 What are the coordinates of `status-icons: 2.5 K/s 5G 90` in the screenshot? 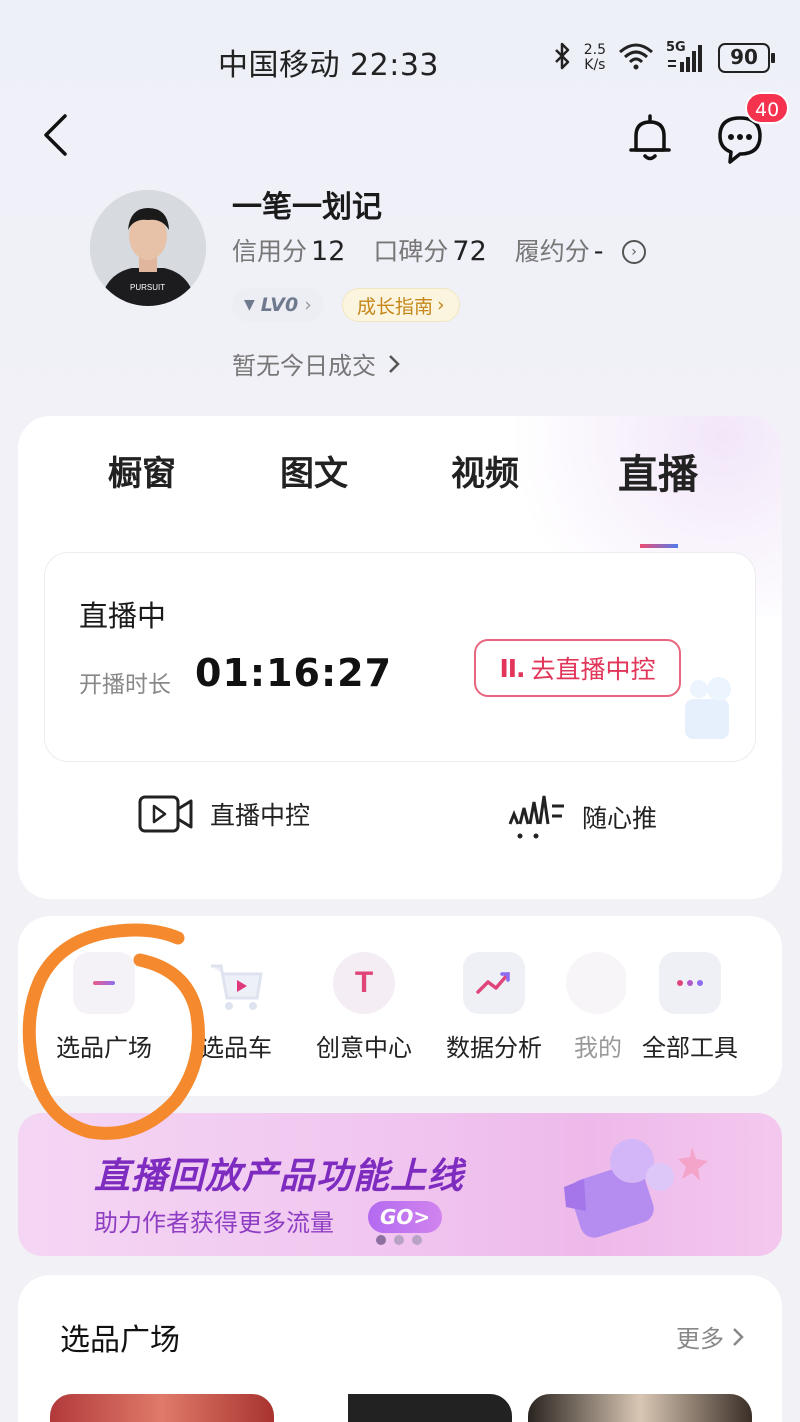 It's located at (663, 57).